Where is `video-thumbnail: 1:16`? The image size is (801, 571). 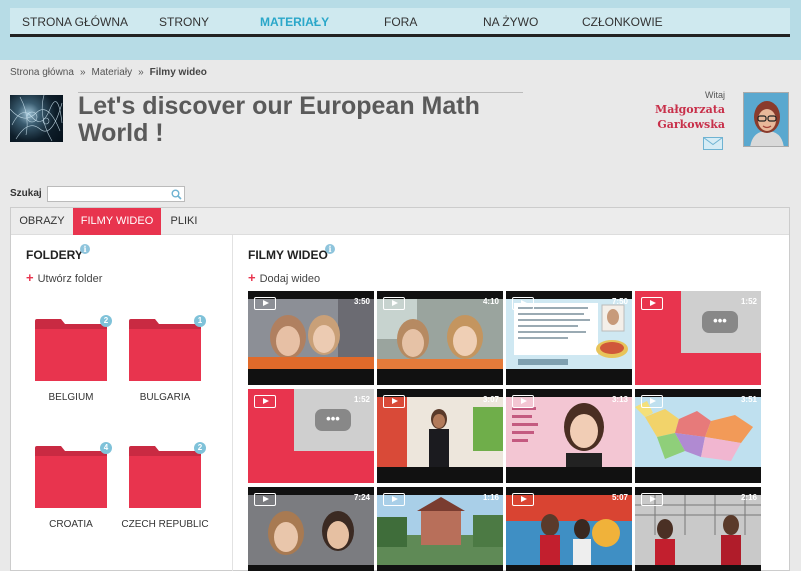 video-thumbnail: 1:16 is located at coordinates (440, 529).